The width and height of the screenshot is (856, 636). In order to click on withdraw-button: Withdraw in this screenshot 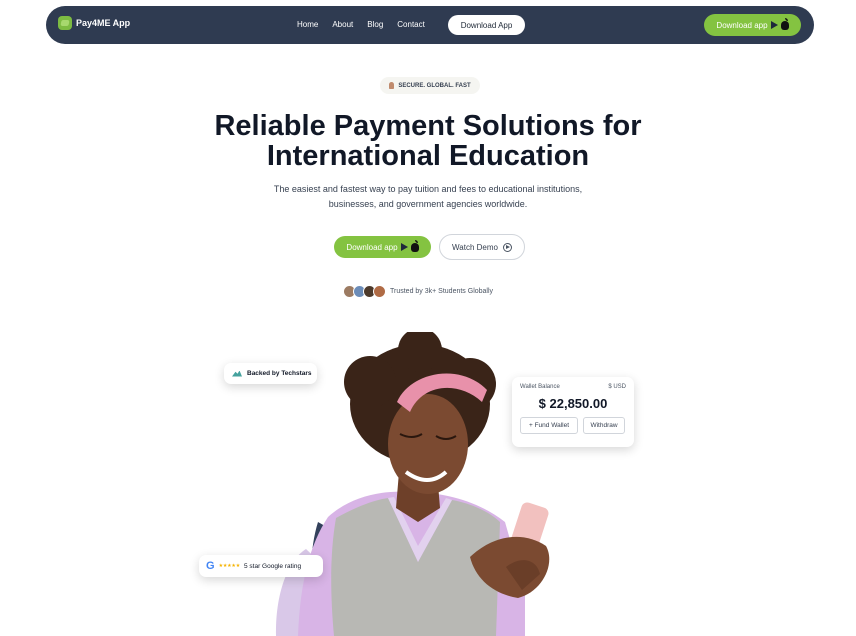, I will do `click(604, 425)`.